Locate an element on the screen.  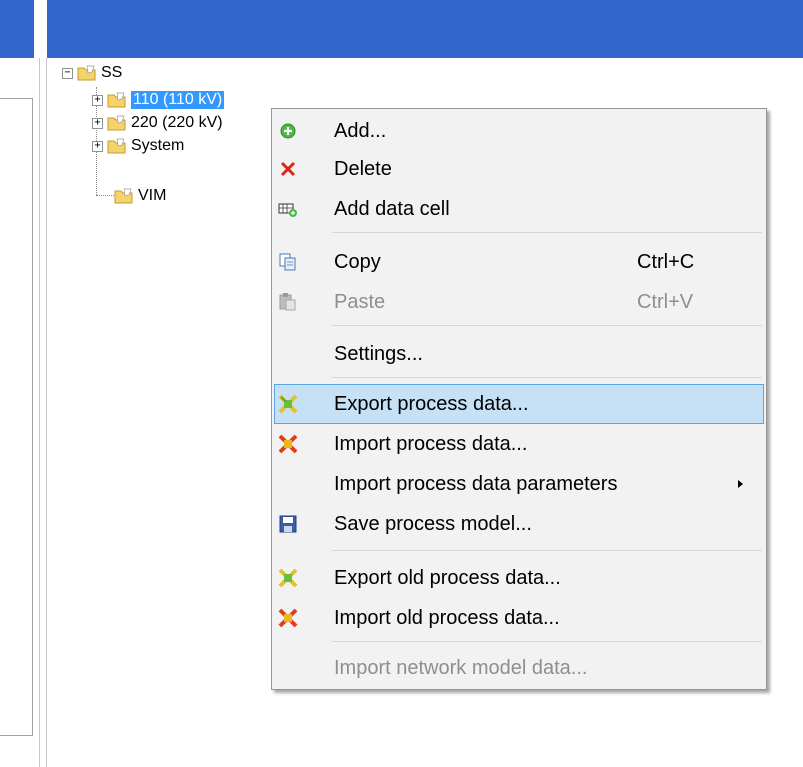
collapse-icon: − is located at coordinates (67, 73).